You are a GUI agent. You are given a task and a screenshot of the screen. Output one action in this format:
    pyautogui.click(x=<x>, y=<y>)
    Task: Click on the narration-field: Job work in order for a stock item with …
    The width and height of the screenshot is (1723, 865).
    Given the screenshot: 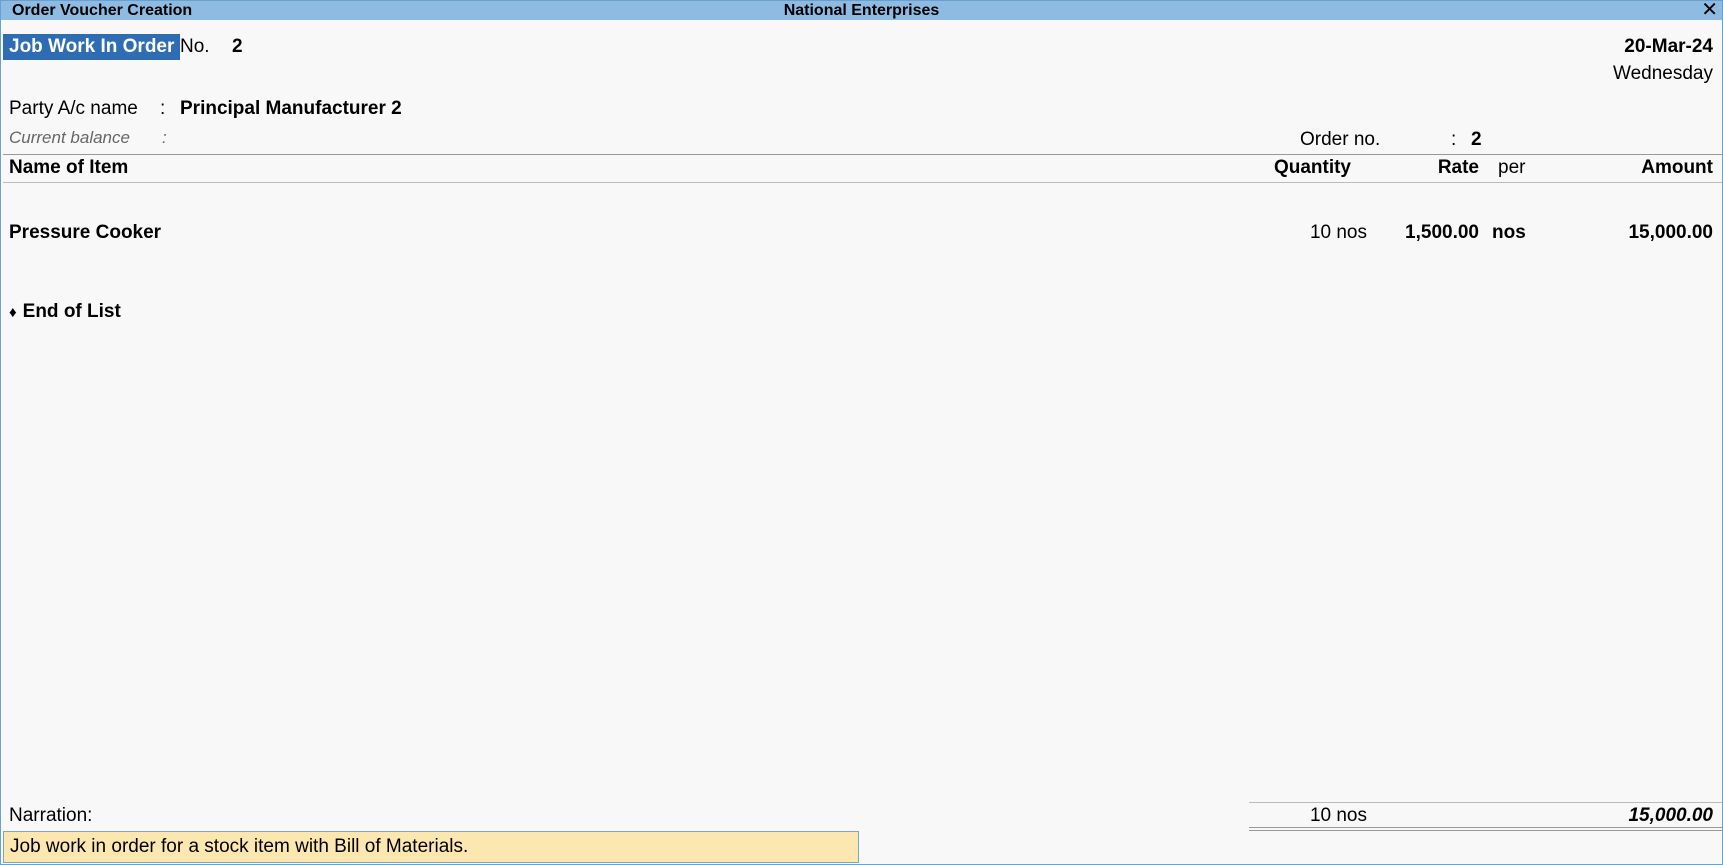 What is the action you would take?
    pyautogui.click(x=431, y=847)
    